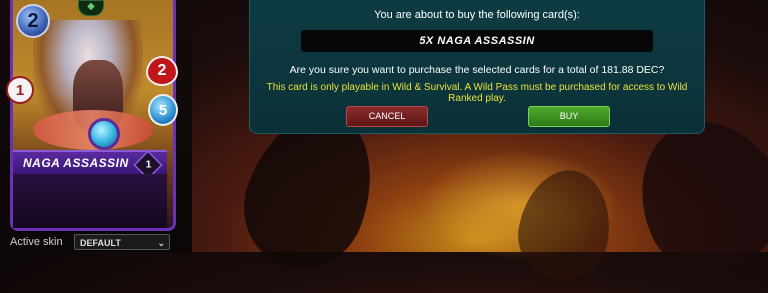 The height and width of the screenshot is (293, 768). Describe the element at coordinates (33, 21) in the screenshot. I see `mana-gem-icon: 2` at that location.